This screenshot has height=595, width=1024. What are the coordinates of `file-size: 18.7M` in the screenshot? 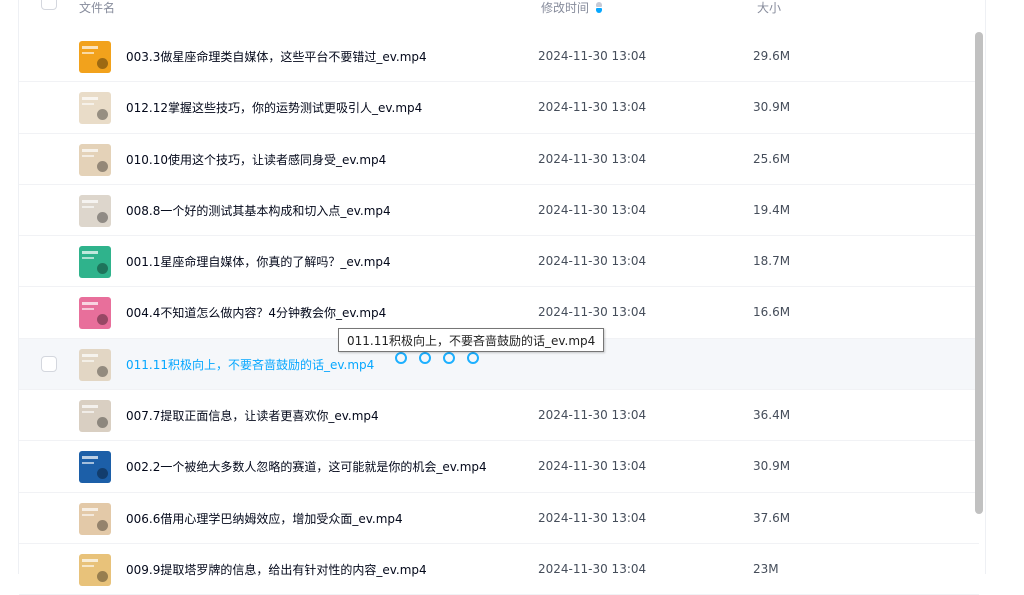 It's located at (772, 261).